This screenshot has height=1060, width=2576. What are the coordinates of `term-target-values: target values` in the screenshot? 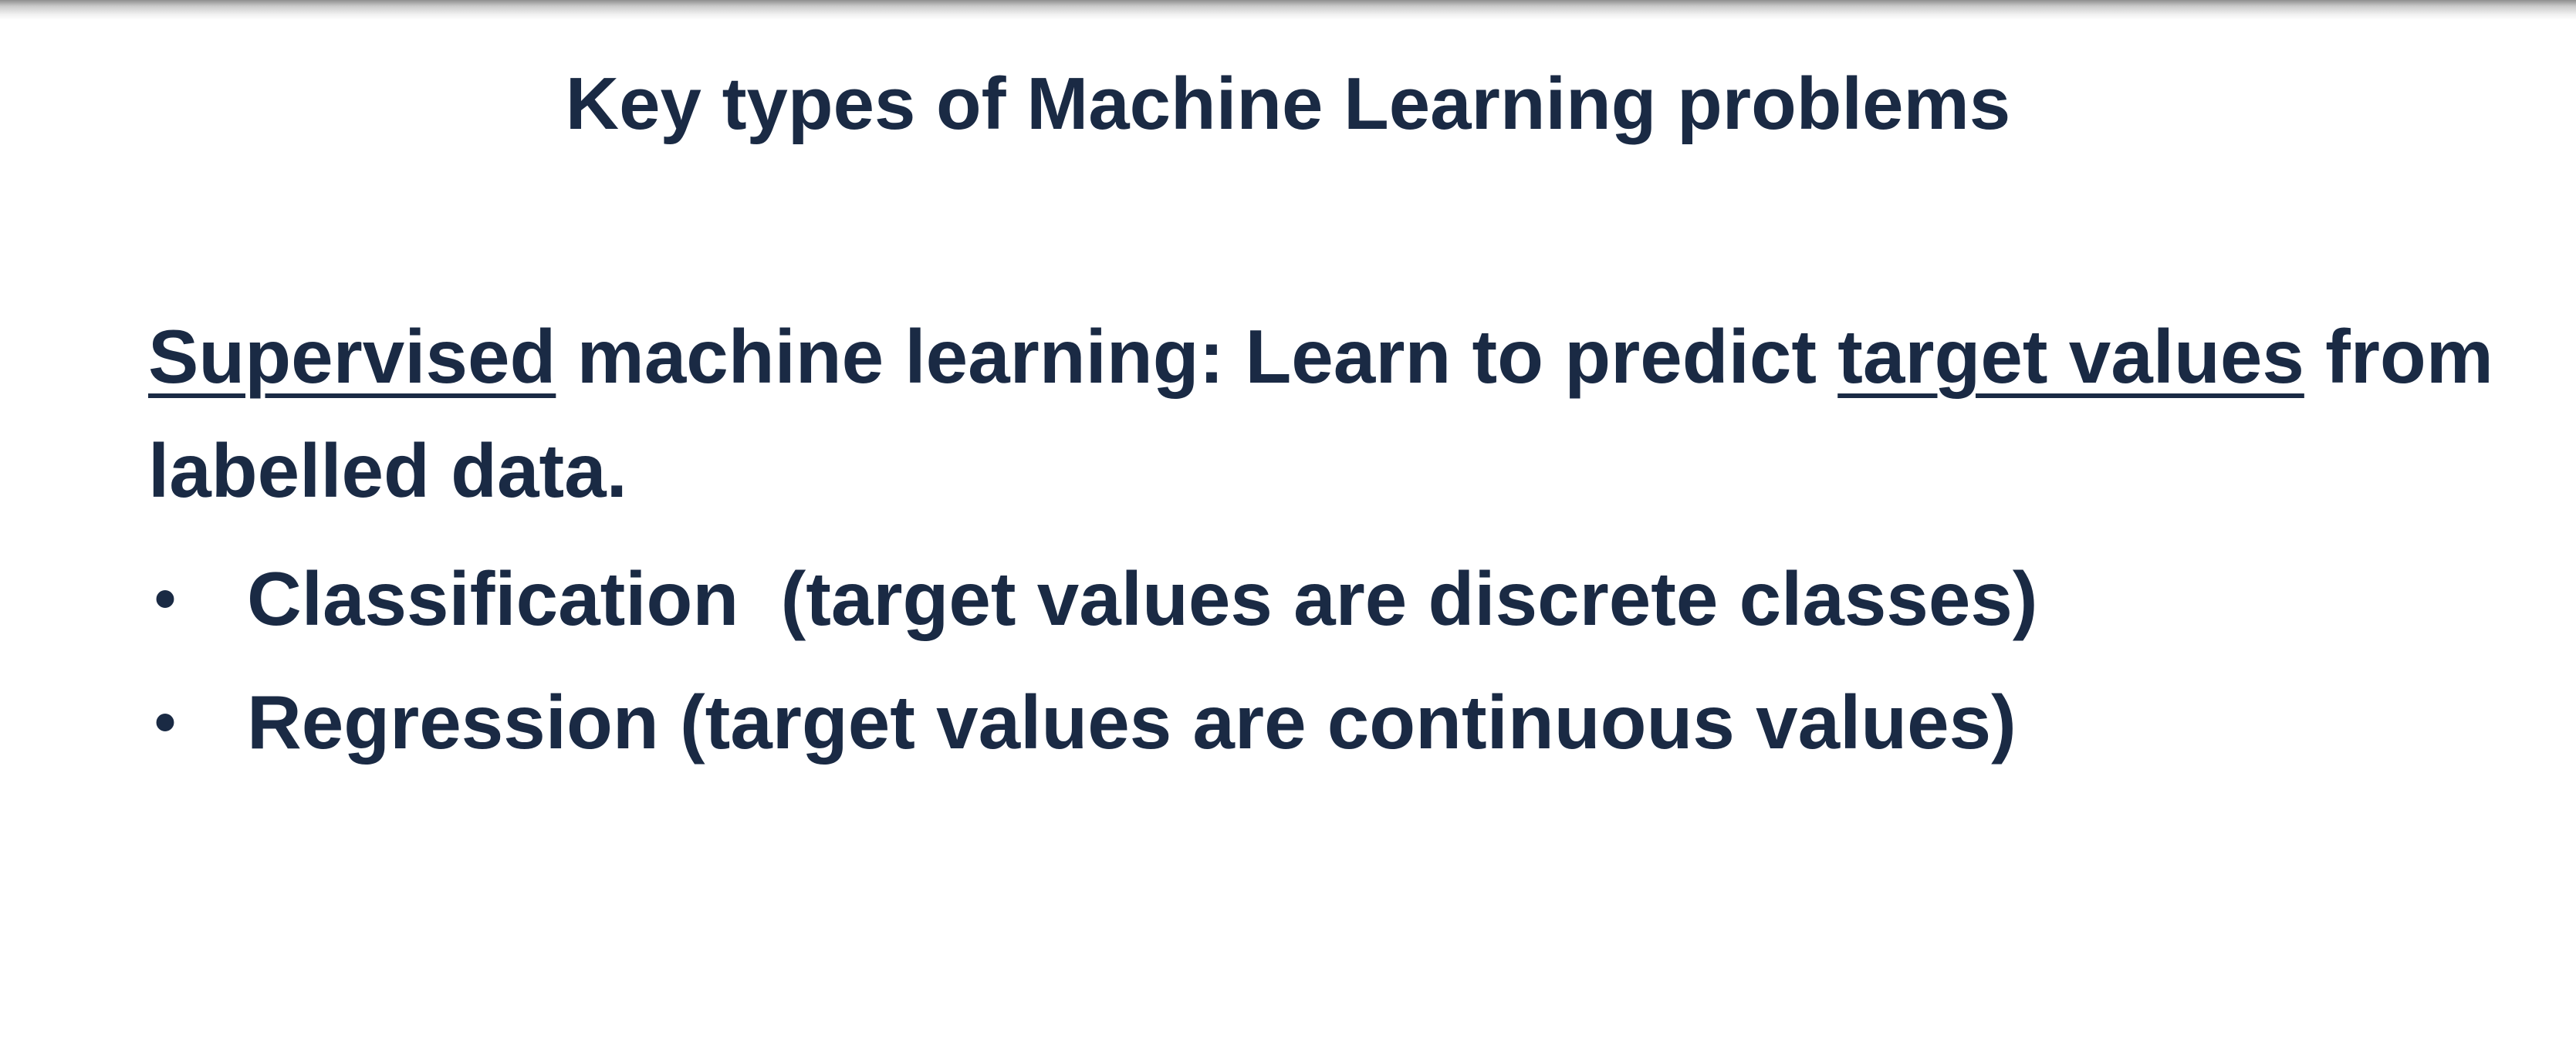 It's located at (2070, 356).